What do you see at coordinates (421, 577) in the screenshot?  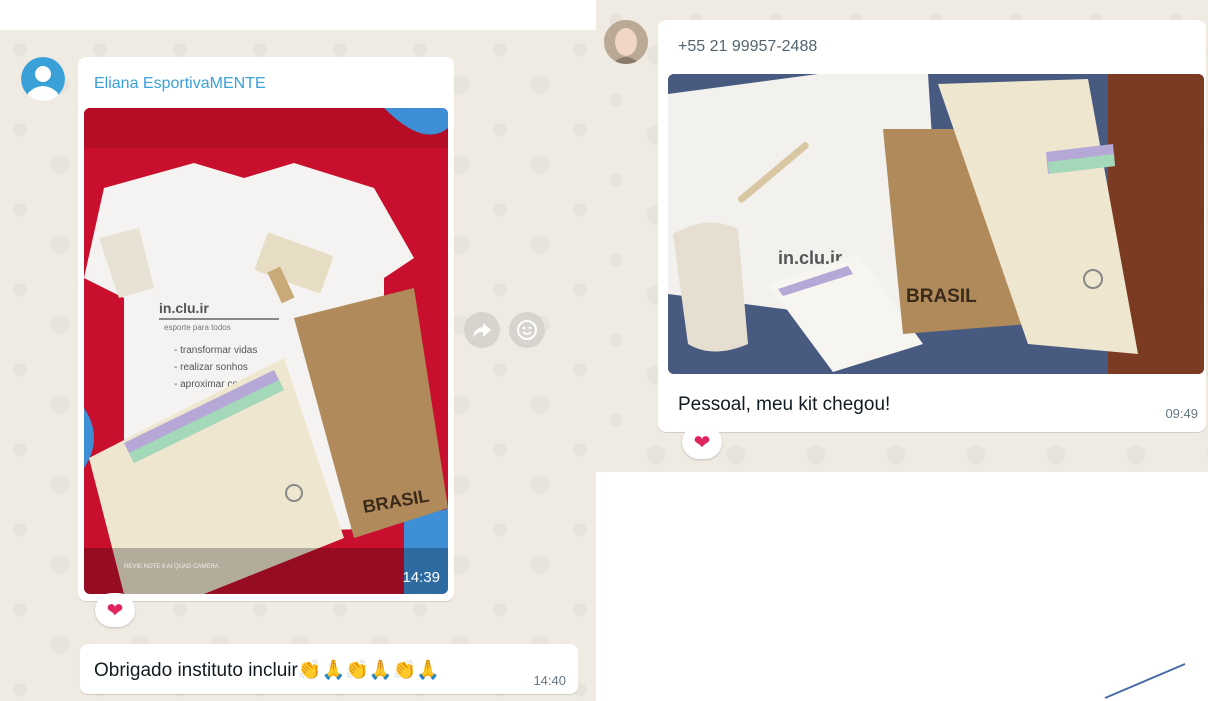 I see `image-timestamp: 14:39` at bounding box center [421, 577].